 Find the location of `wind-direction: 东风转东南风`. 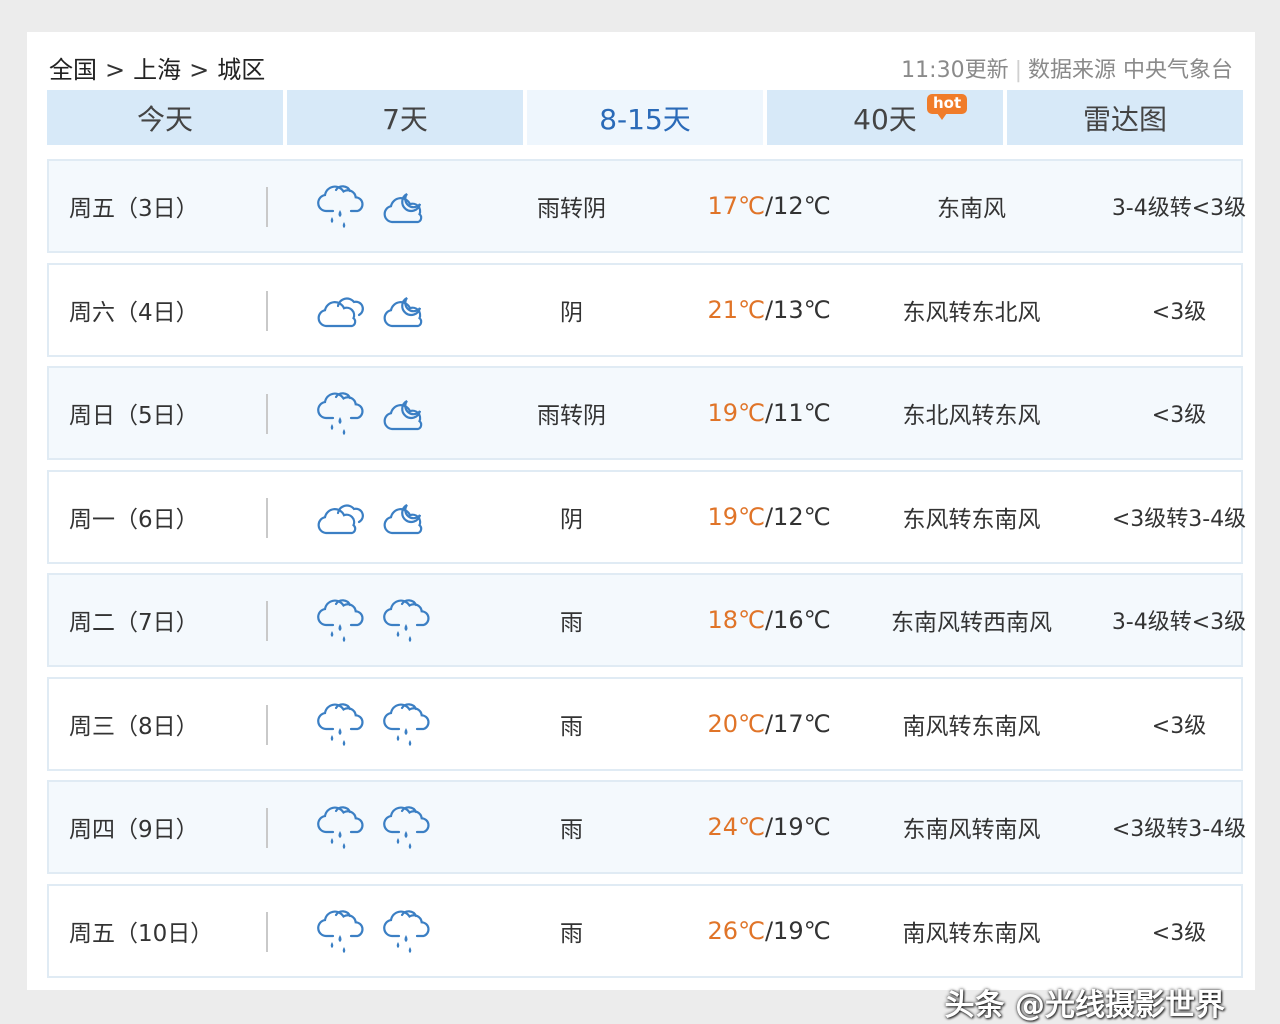

wind-direction: 东风转东南风 is located at coordinates (971, 520).